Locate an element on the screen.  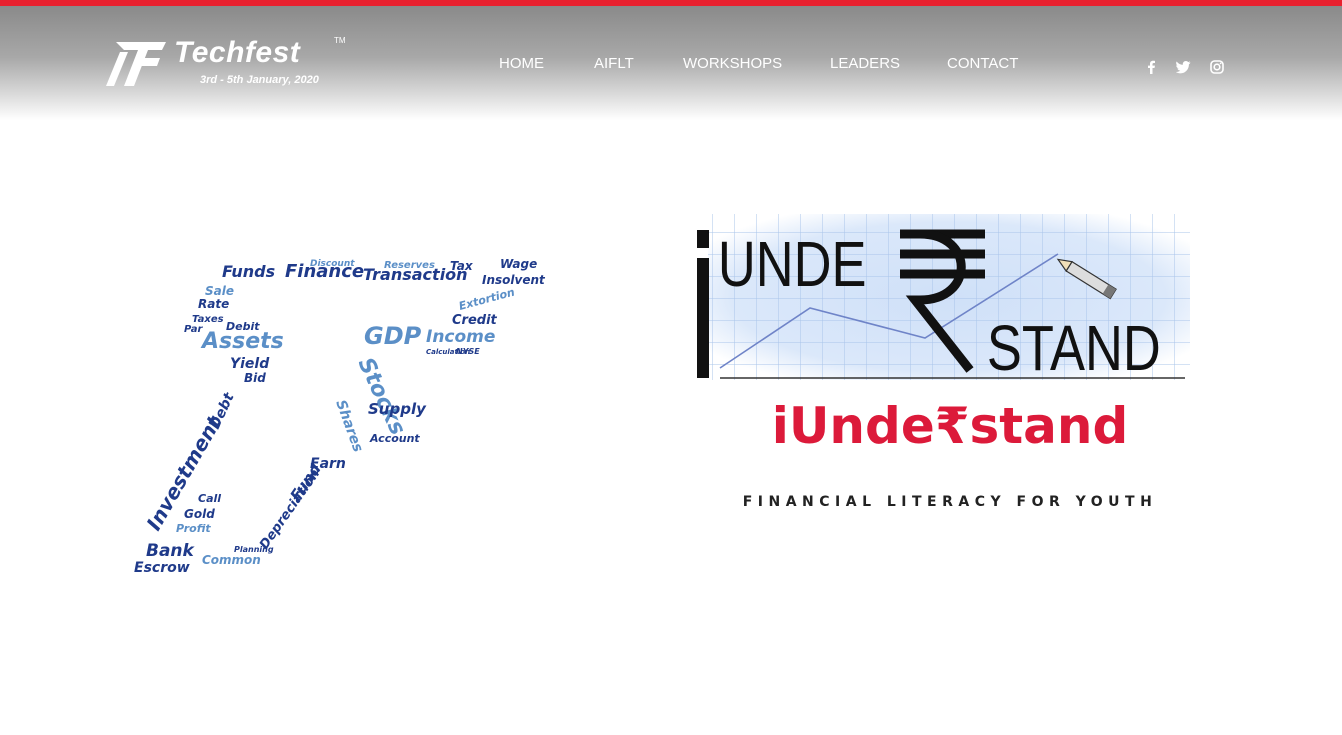
iunderstand-logo: UNDE STAND is located at coordinates (940, 297).